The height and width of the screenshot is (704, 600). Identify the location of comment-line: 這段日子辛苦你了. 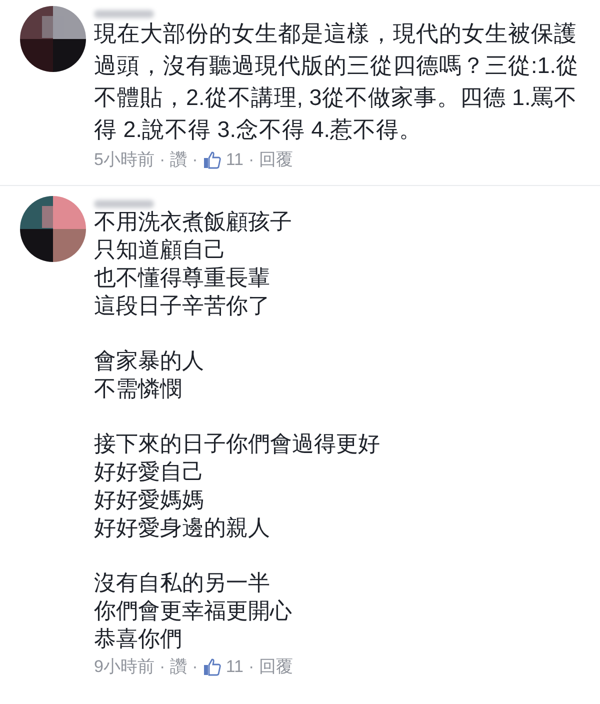
(182, 306).